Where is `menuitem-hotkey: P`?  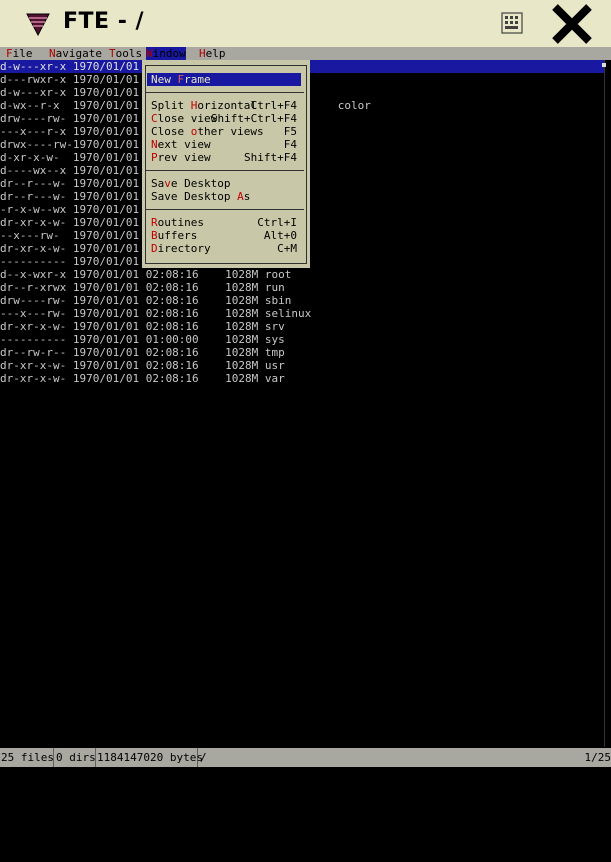 menuitem-hotkey: P is located at coordinates (154, 157).